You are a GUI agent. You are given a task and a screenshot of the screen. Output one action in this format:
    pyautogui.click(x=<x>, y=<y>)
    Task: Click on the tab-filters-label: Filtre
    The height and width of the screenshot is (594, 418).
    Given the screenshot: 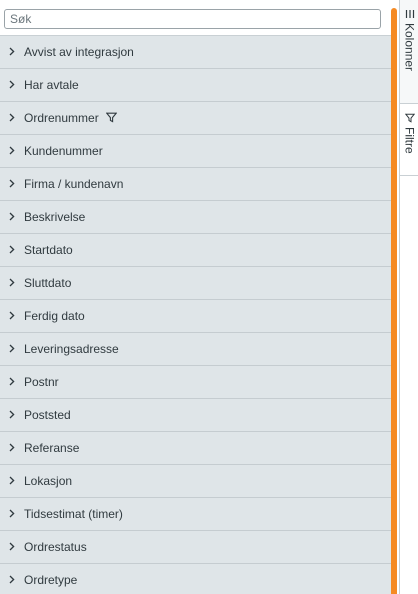 What is the action you would take?
    pyautogui.click(x=409, y=140)
    